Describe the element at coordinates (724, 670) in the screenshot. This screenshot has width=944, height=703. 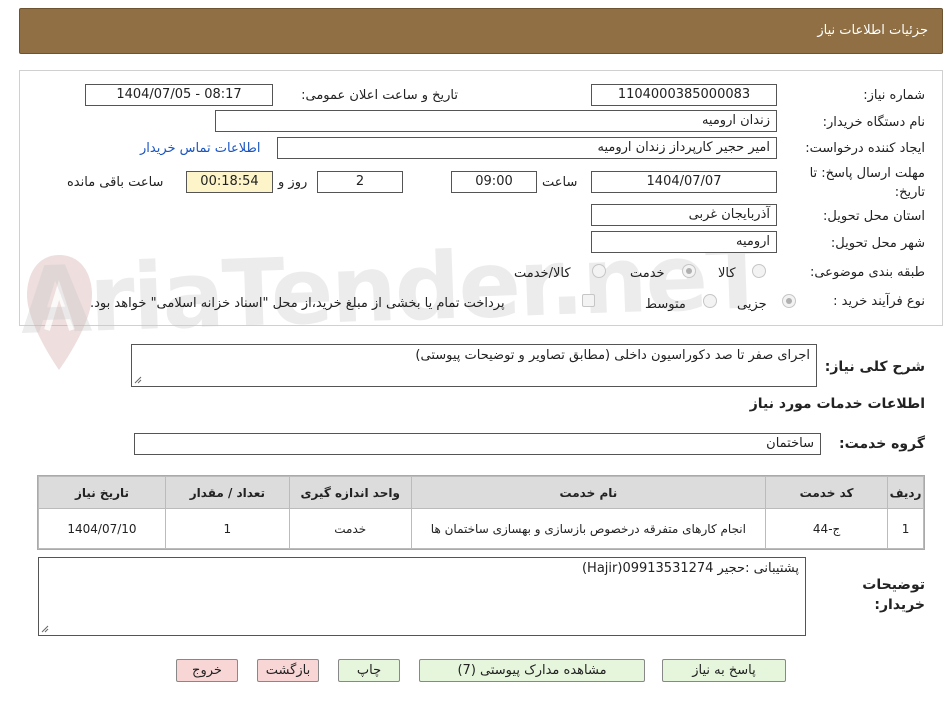
I see `reply-button: پاسخ به نیاز` at that location.